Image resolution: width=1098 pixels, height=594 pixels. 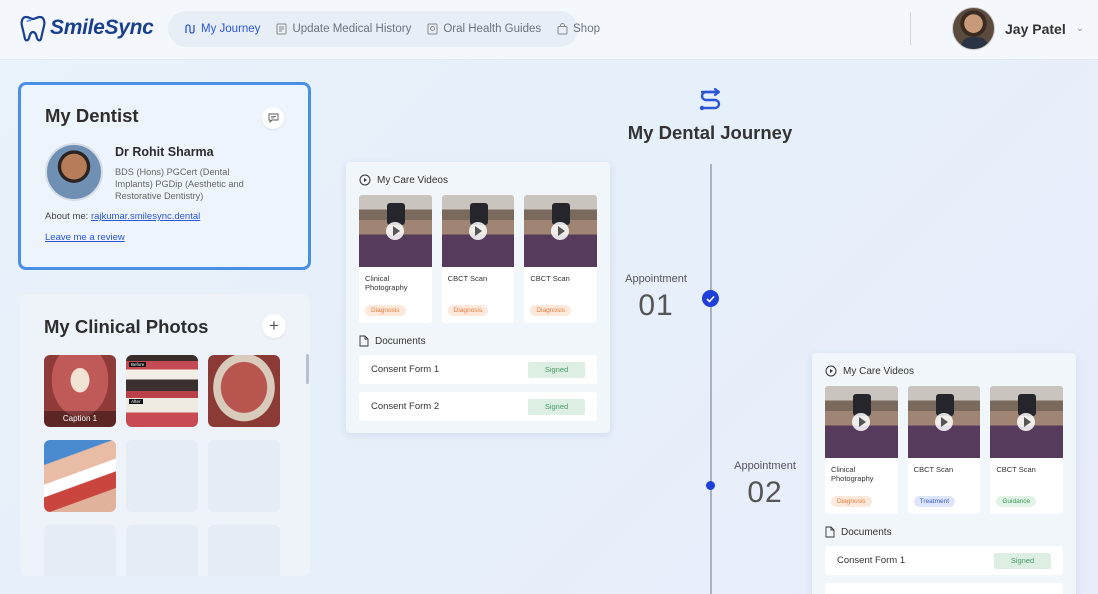 I want to click on dentist-name: Dr Rohit Sharma, so click(x=164, y=152).